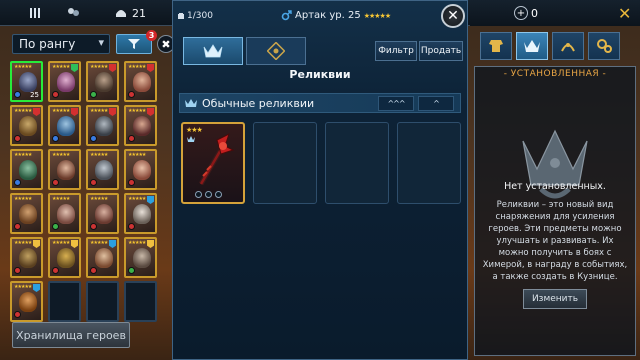  I want to click on close-icon: ✖, so click(166, 44).